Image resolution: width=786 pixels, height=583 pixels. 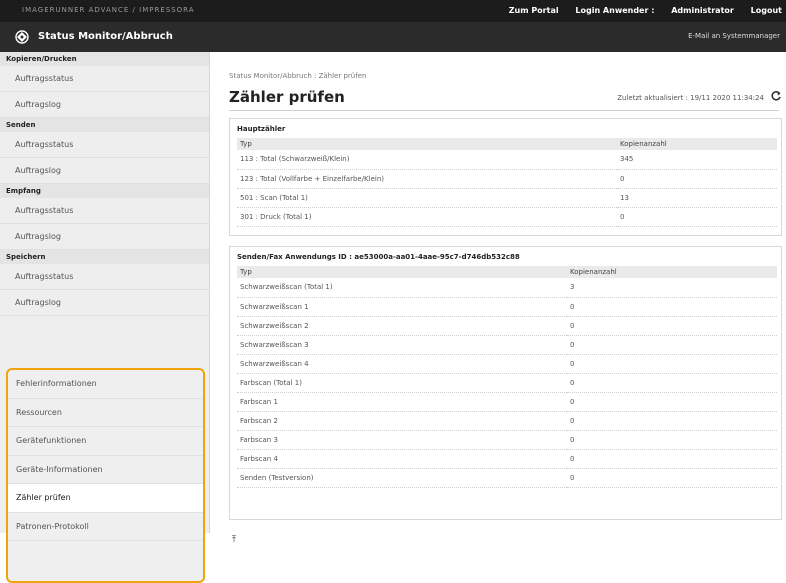 I want to click on portal-link: Zum Portal, so click(x=534, y=10).